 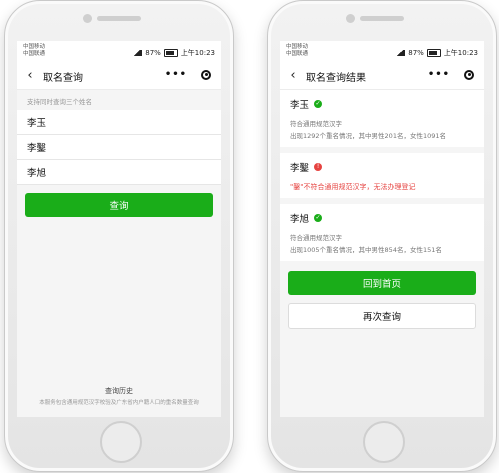 What do you see at coordinates (366, 250) in the screenshot?
I see `result-count-text: 出现1005个重名情况，其中男性854名，女性151名` at bounding box center [366, 250].